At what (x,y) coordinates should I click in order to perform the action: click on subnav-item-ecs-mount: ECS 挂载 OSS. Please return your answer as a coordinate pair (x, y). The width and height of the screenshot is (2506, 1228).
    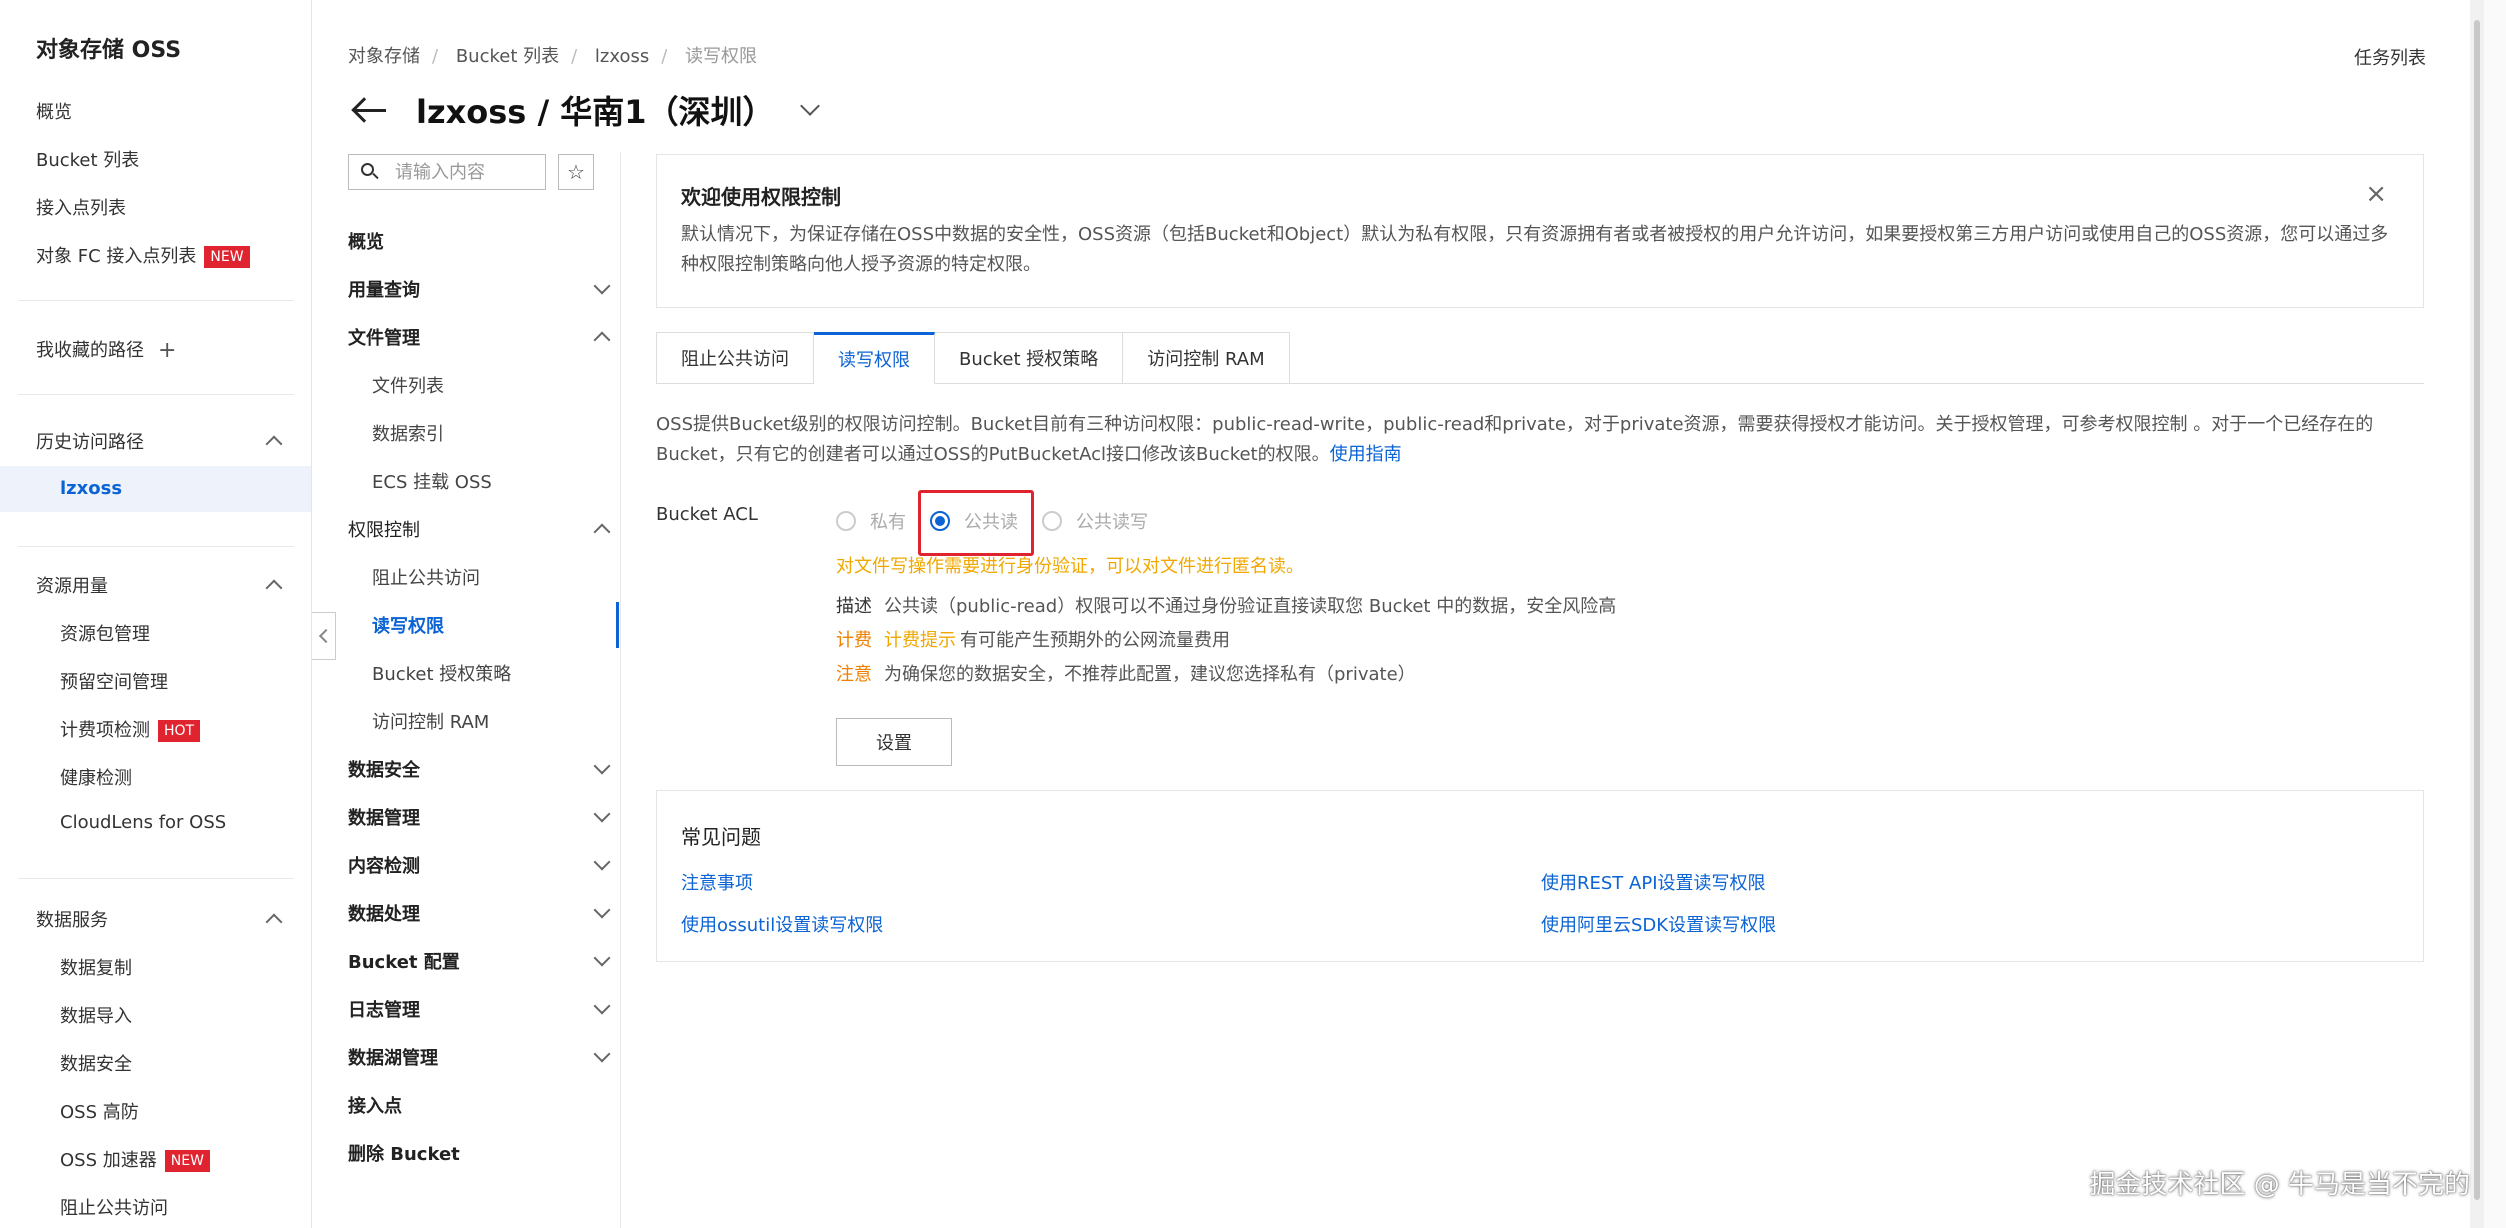
    Looking at the image, I should click on (432, 481).